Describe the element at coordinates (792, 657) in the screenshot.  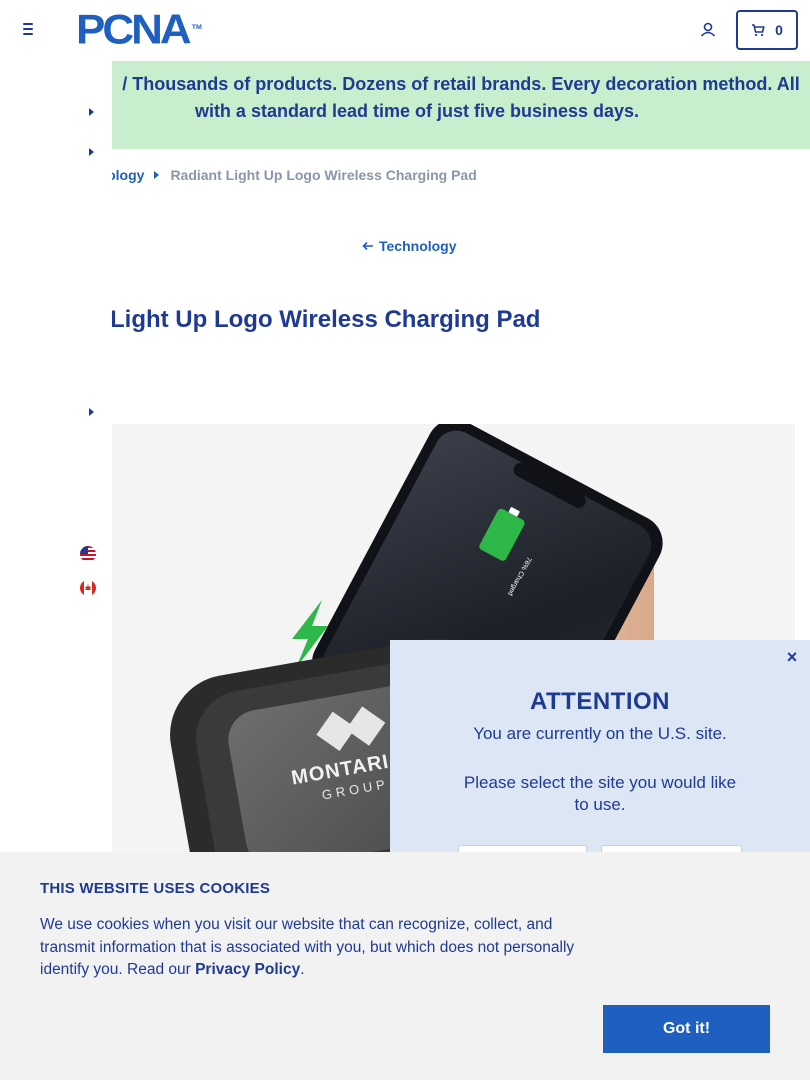
I see `close-icon: ×` at that location.